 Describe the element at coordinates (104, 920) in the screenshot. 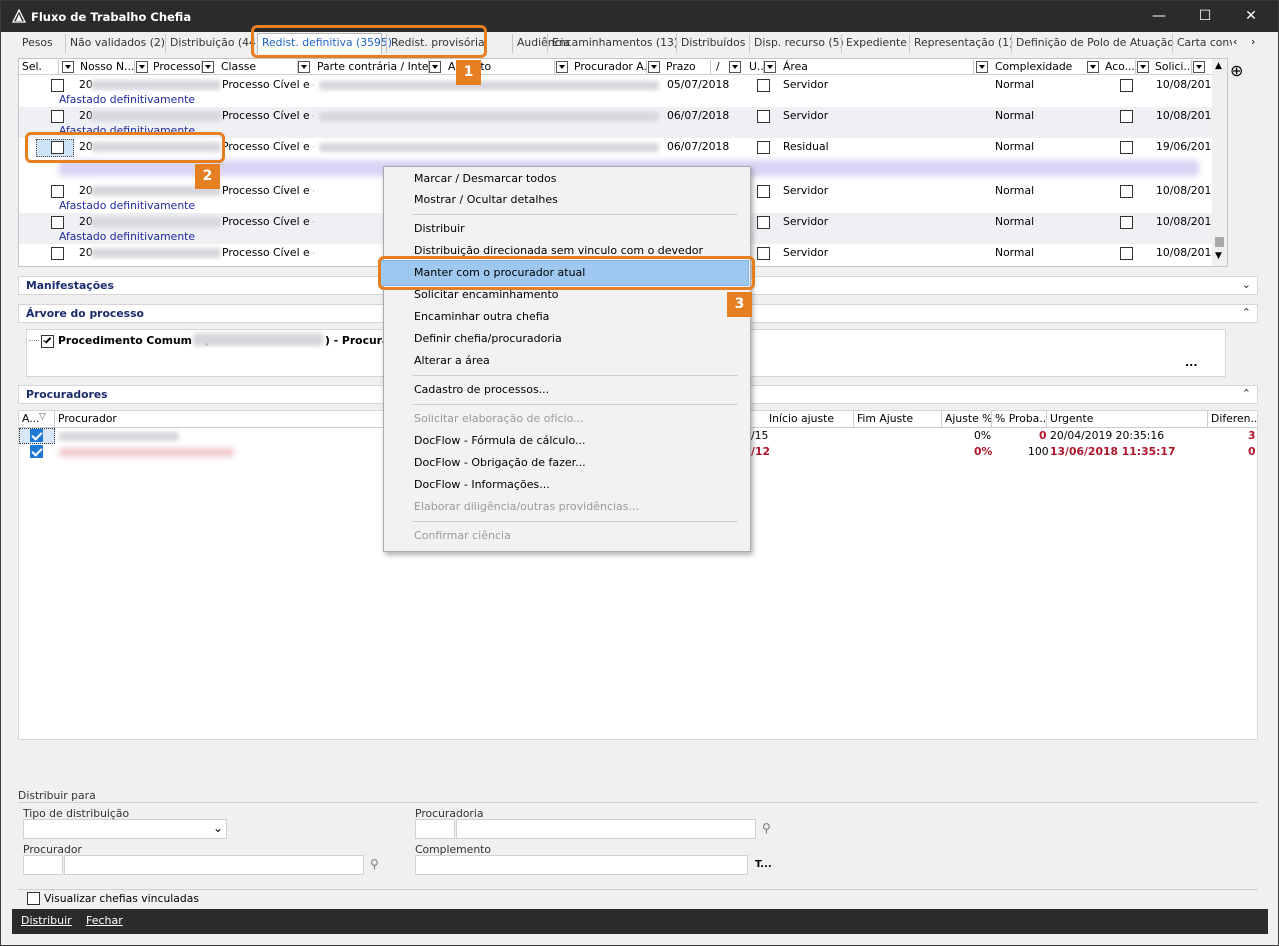

I see `fechar-button: Fechar` at that location.